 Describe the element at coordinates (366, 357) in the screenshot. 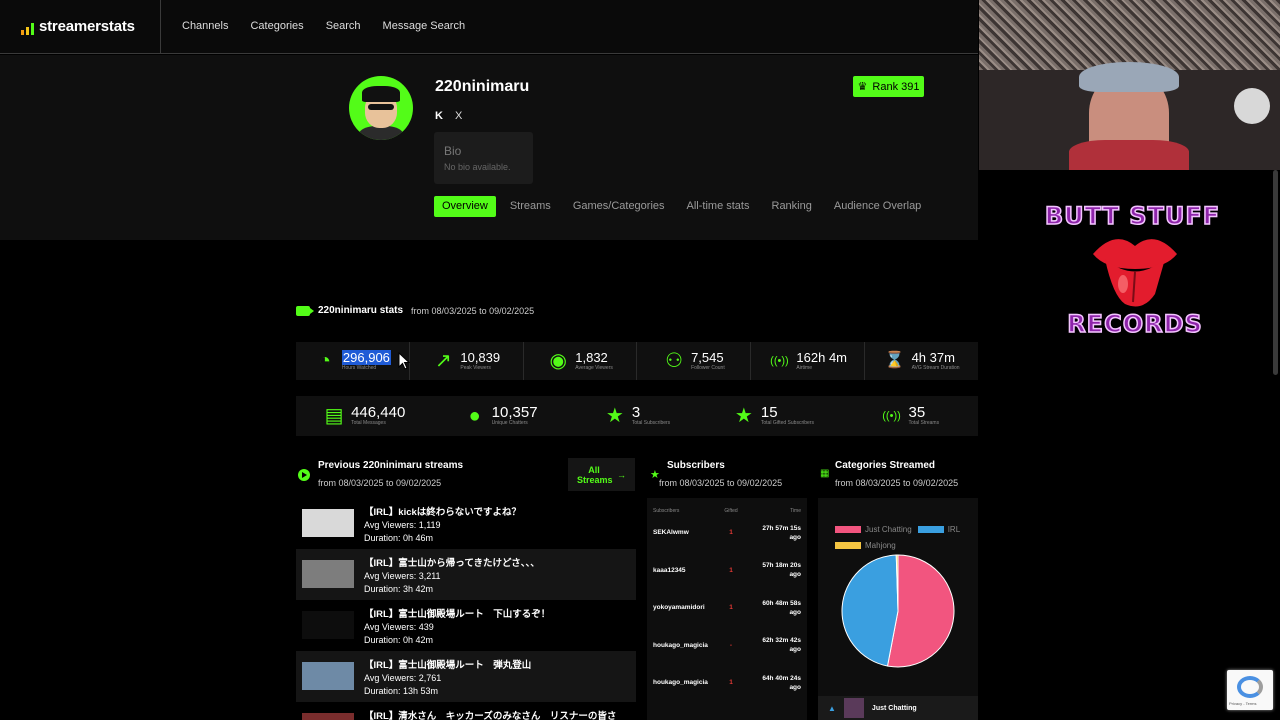

I see `stat-value: 296,906` at that location.